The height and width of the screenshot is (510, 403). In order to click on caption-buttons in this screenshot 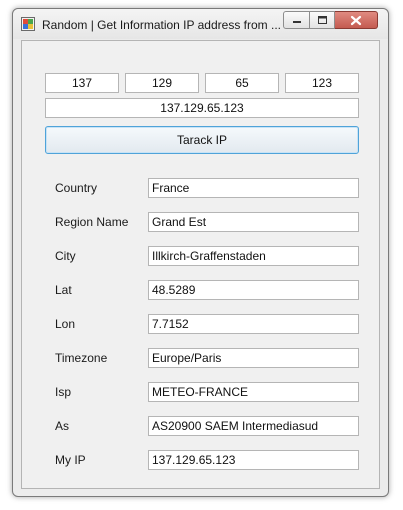, I will do `click(330, 21)`.